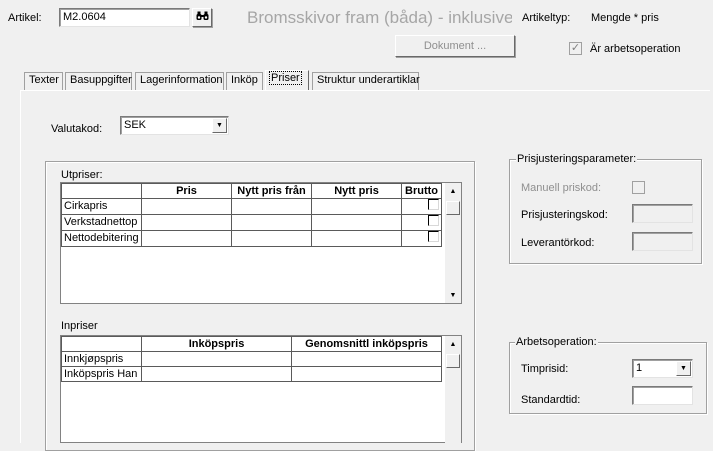 This screenshot has height=451, width=713. Describe the element at coordinates (577, 159) in the screenshot. I see `prisjustering-title: Prisjusteringsparameter:` at that location.